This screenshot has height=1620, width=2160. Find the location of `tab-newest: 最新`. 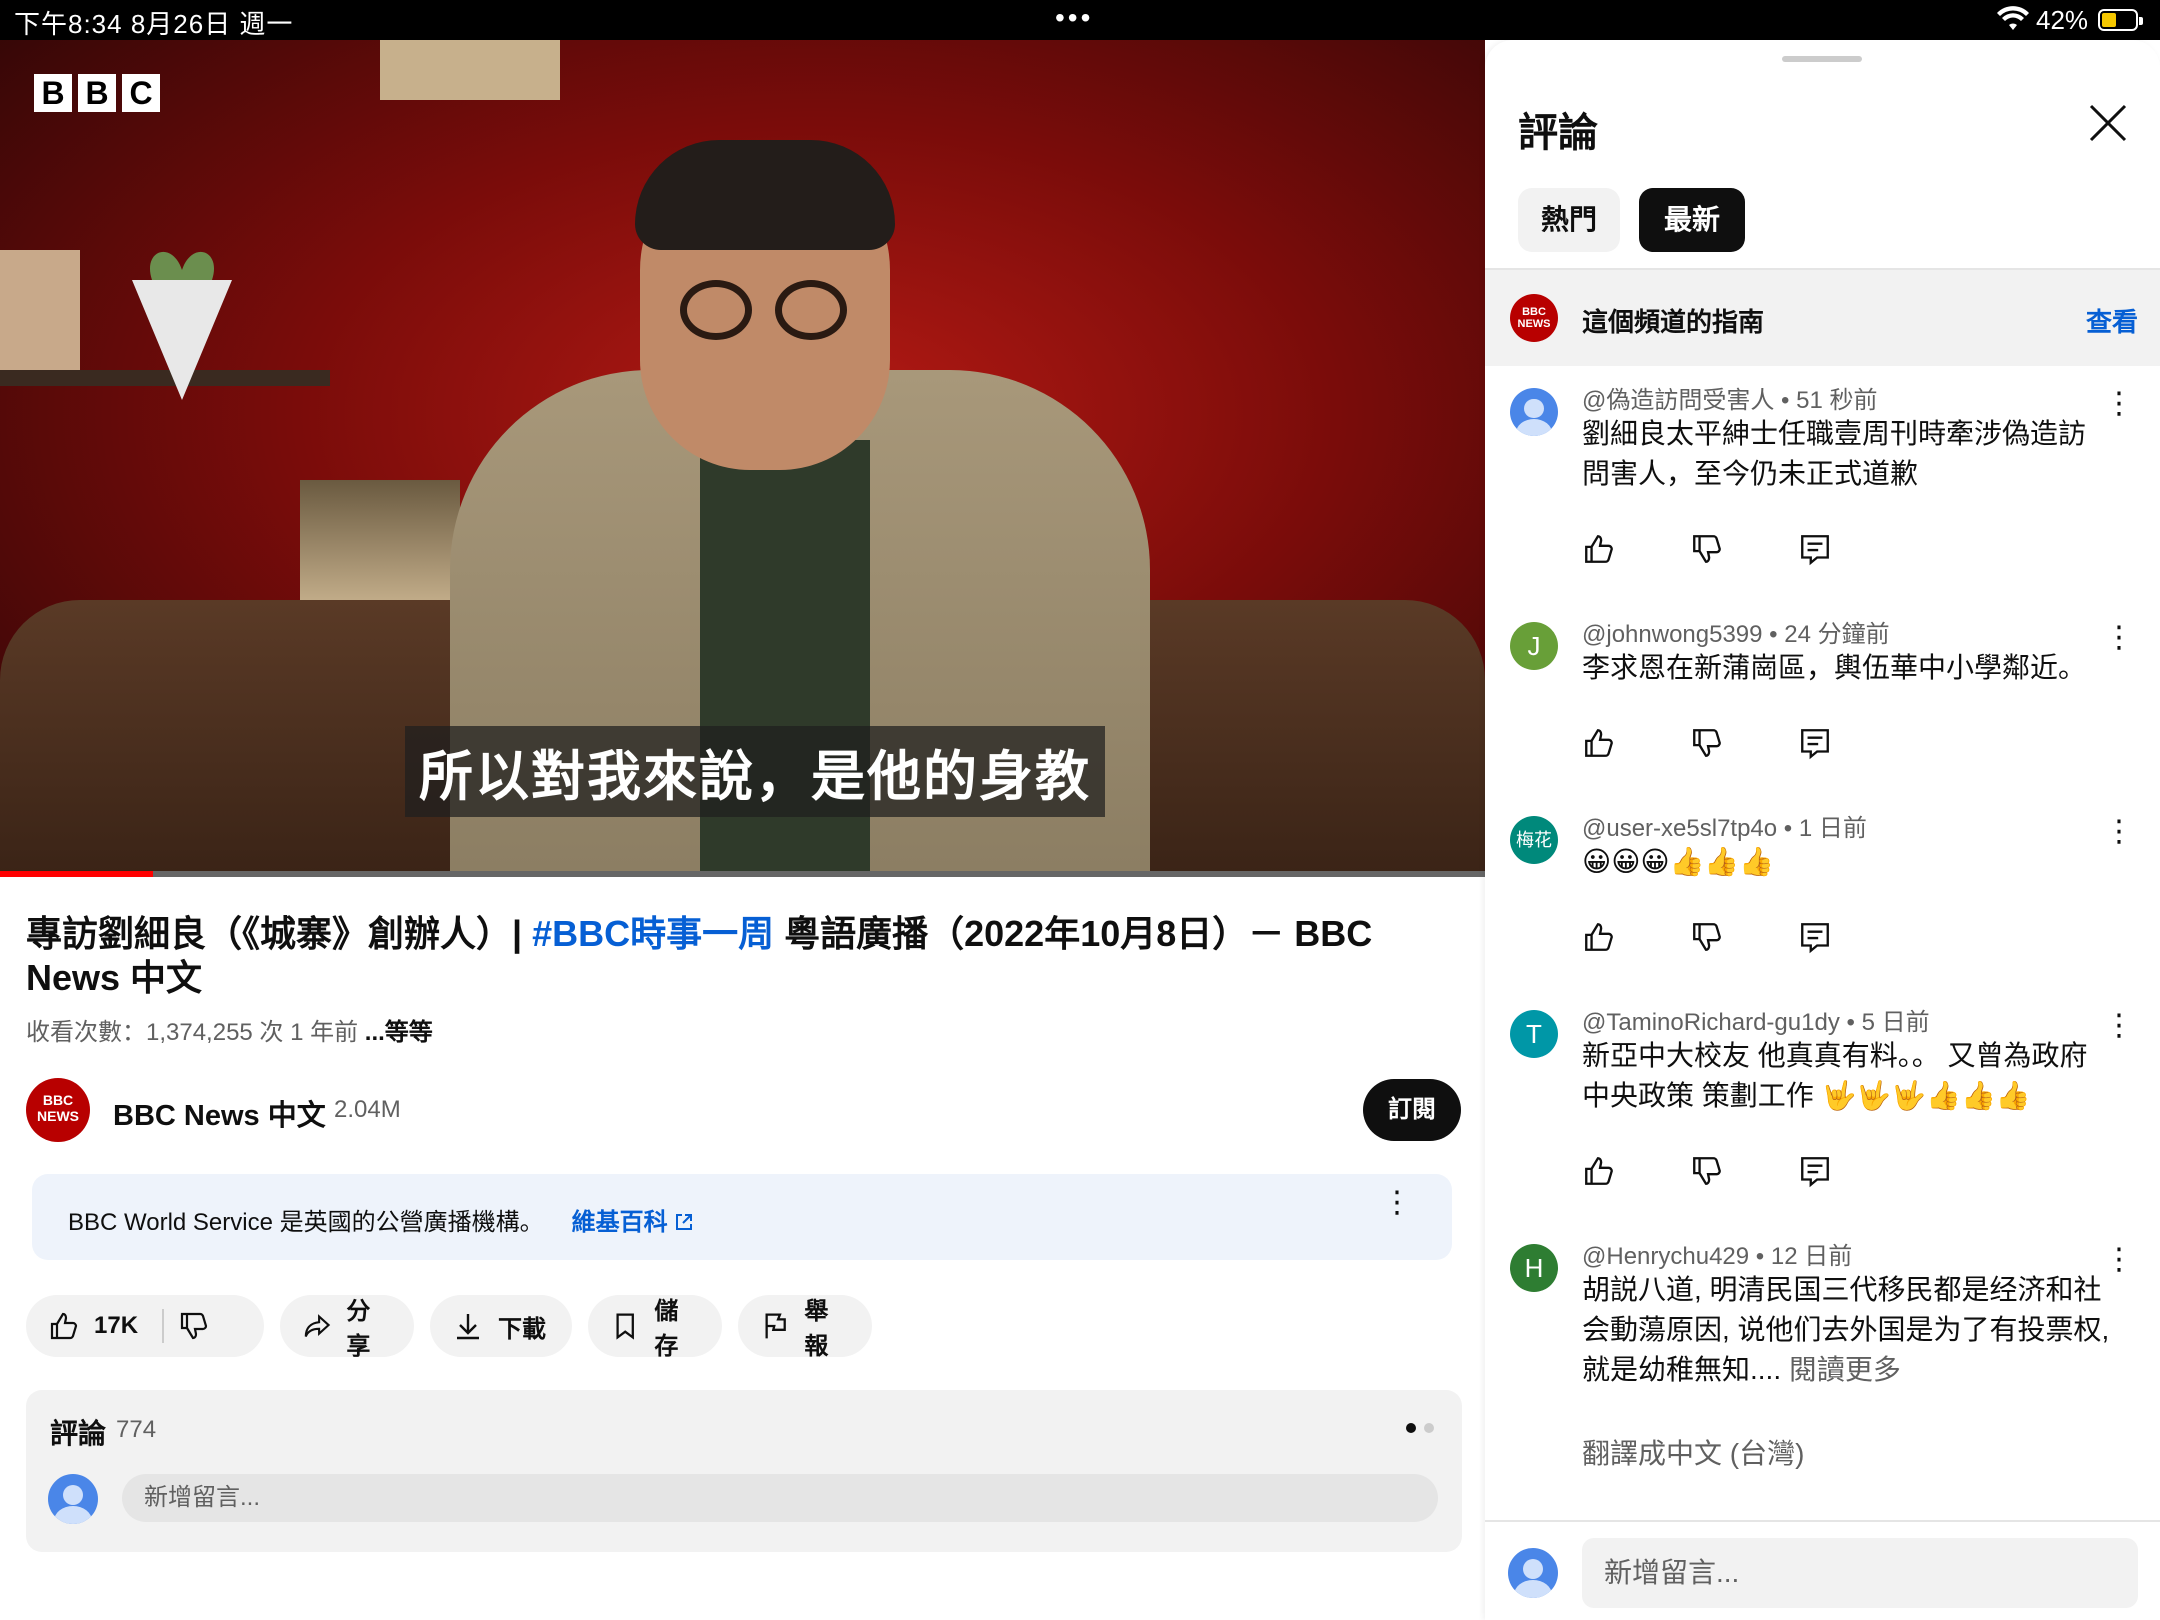

tab-newest: 最新 is located at coordinates (1692, 220).